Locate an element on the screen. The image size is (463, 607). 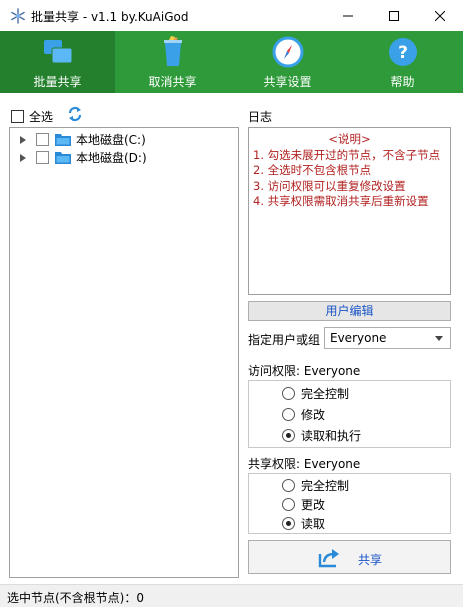
share-permission-title: 共享权限: Everyone is located at coordinates (304, 464).